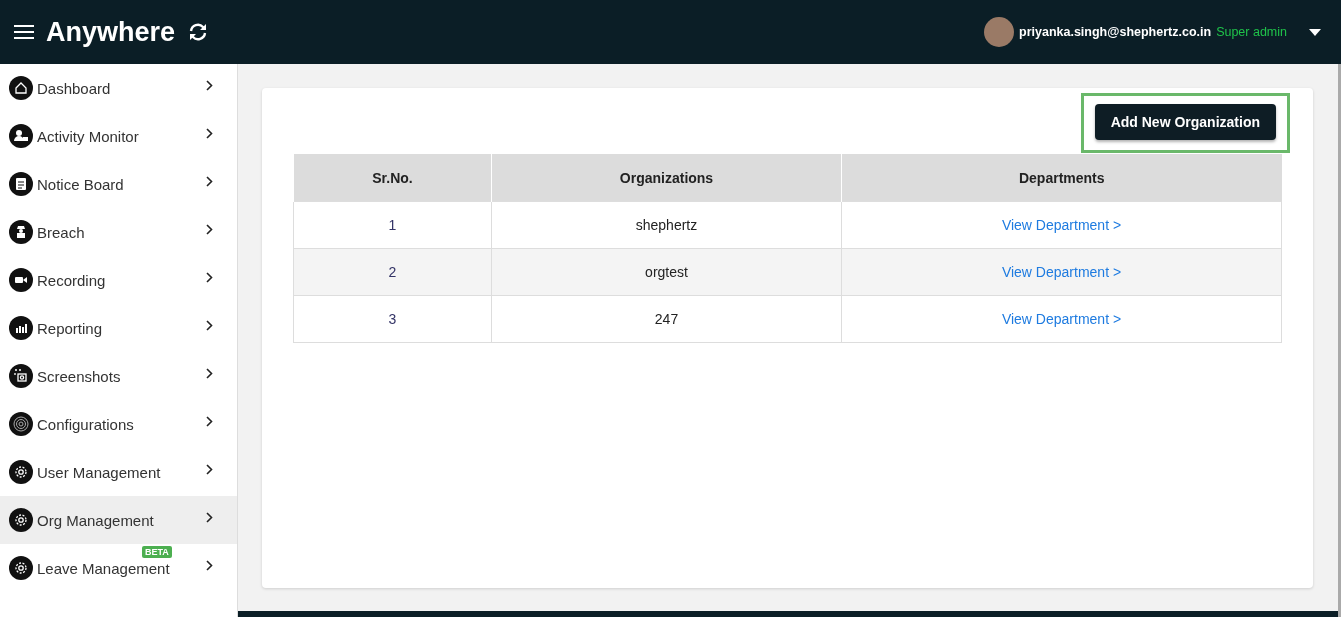 This screenshot has height=617, width=1341. Describe the element at coordinates (1115, 32) in the screenshot. I see `user-email: priyanka.singh@shephertz.co.in` at that location.